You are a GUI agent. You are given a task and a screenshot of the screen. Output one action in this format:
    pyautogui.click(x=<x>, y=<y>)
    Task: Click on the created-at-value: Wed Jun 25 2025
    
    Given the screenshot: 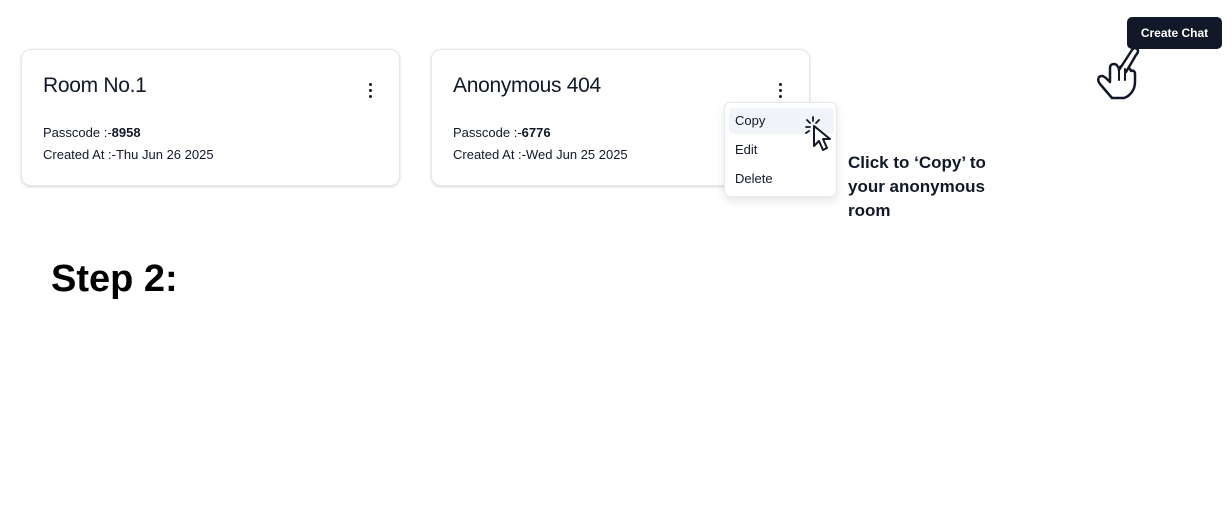 What is the action you would take?
    pyautogui.click(x=576, y=154)
    